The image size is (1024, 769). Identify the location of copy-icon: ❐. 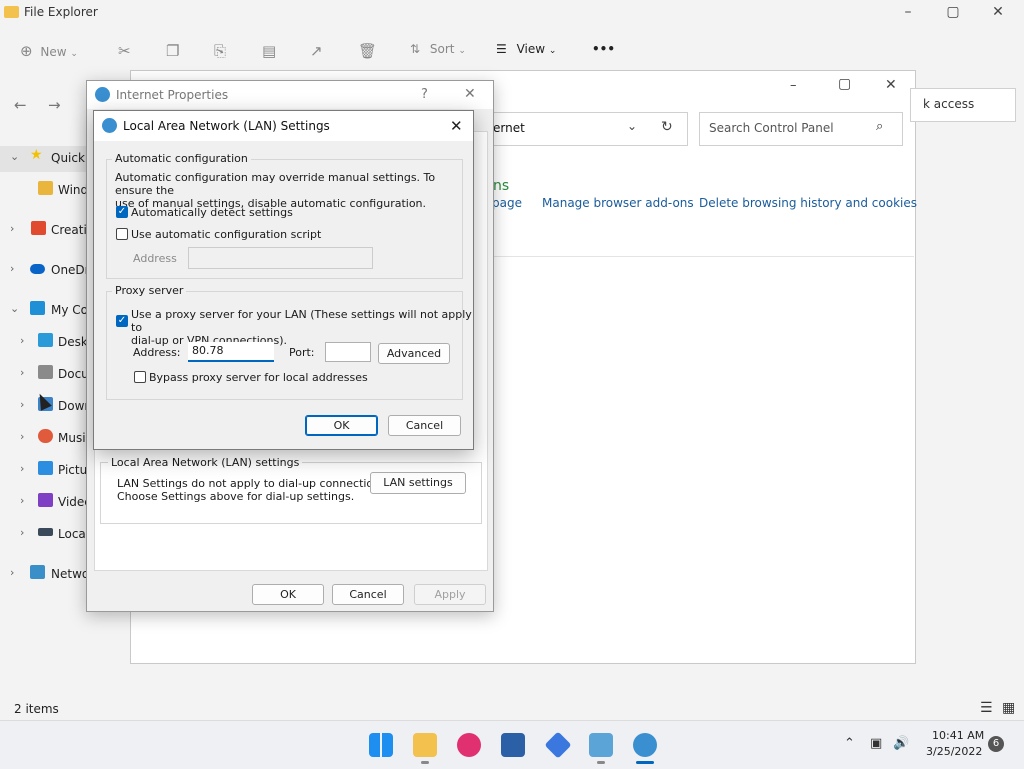
(172, 51).